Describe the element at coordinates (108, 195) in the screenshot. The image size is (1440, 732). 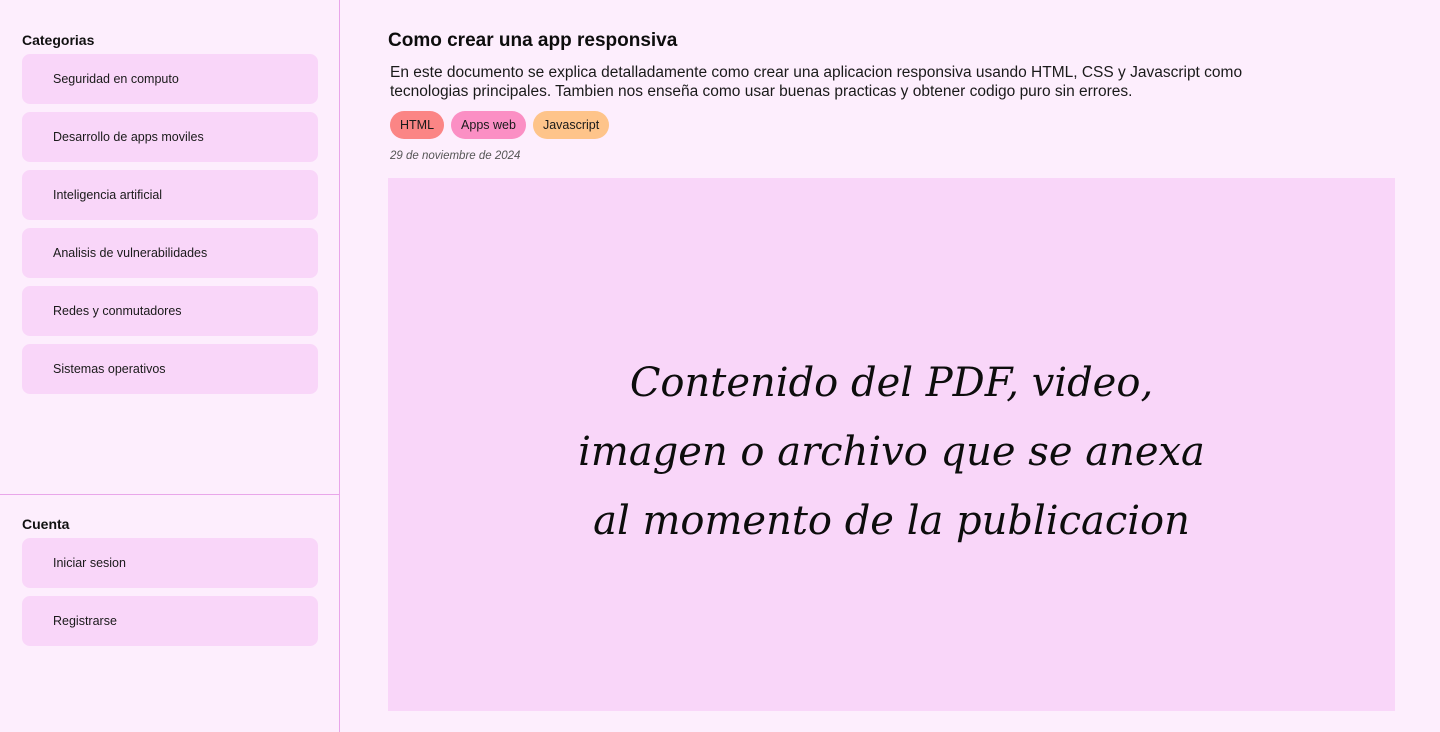
I see `sidebar-item-label: Inteligencia artificial` at that location.